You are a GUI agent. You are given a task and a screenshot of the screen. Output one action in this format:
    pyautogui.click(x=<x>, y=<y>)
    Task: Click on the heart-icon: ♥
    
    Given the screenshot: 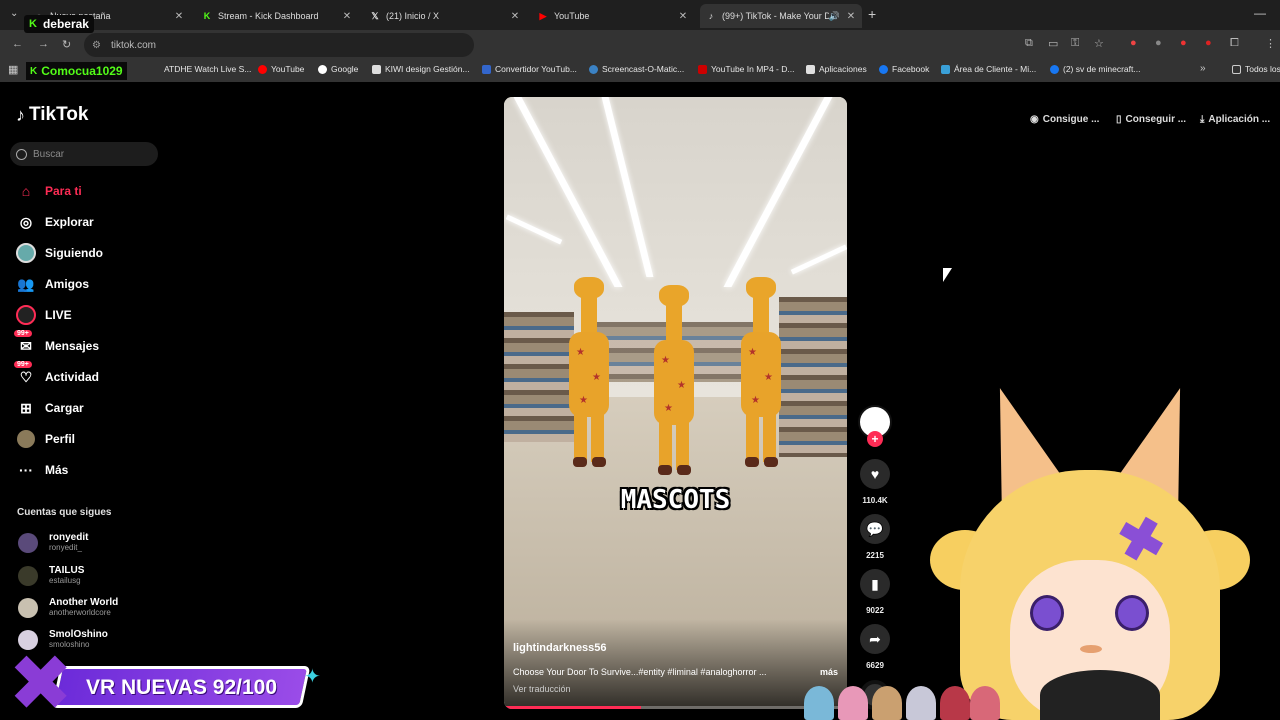 What is the action you would take?
    pyautogui.click(x=875, y=474)
    